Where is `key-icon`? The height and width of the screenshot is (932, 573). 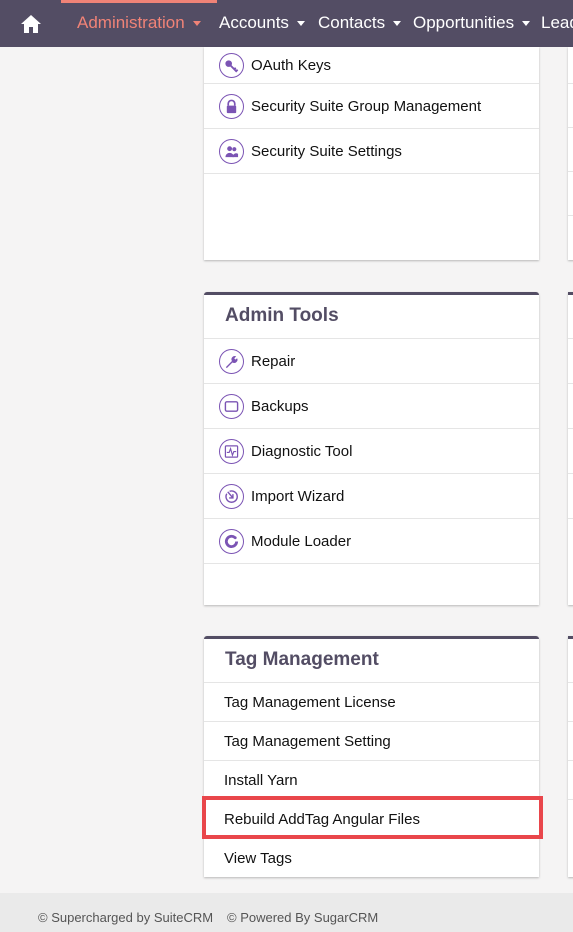
key-icon is located at coordinates (231, 65).